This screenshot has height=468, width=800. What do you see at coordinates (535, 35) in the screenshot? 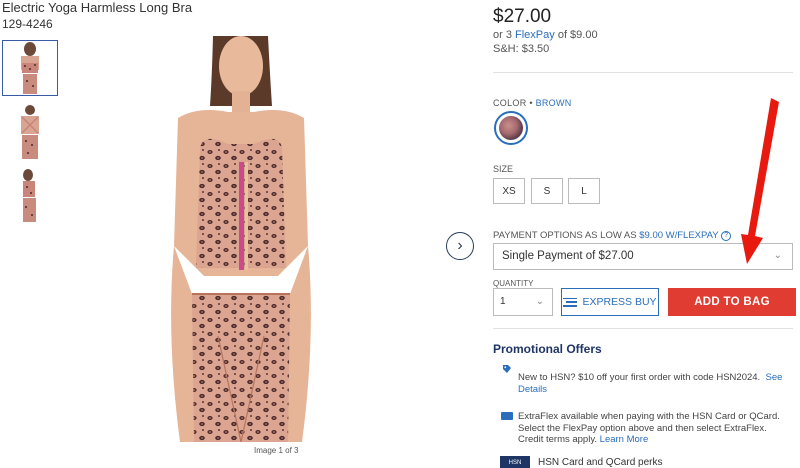
I see `flexpay-link: FlexPay` at bounding box center [535, 35].